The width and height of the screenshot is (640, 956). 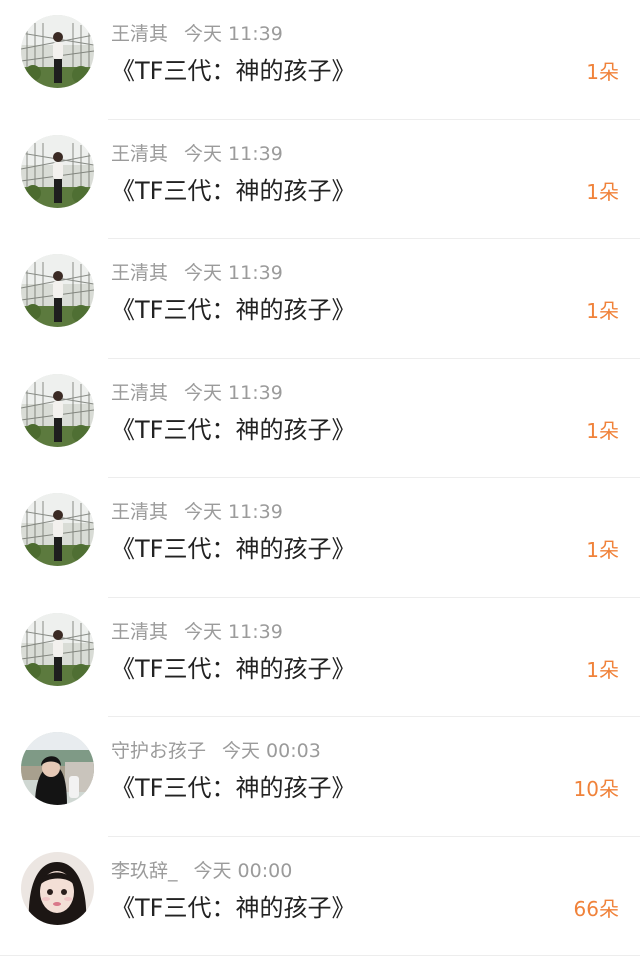 I want to click on timestamp: 今天 00:00, so click(x=243, y=871).